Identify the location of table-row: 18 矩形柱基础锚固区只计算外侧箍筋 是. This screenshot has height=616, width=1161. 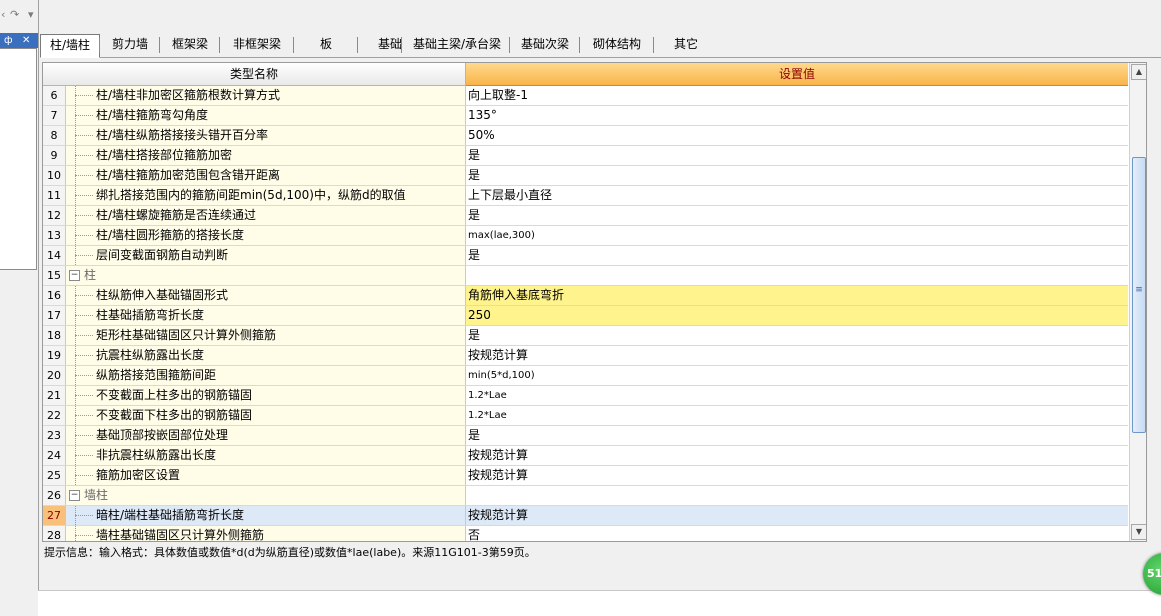
(585, 336).